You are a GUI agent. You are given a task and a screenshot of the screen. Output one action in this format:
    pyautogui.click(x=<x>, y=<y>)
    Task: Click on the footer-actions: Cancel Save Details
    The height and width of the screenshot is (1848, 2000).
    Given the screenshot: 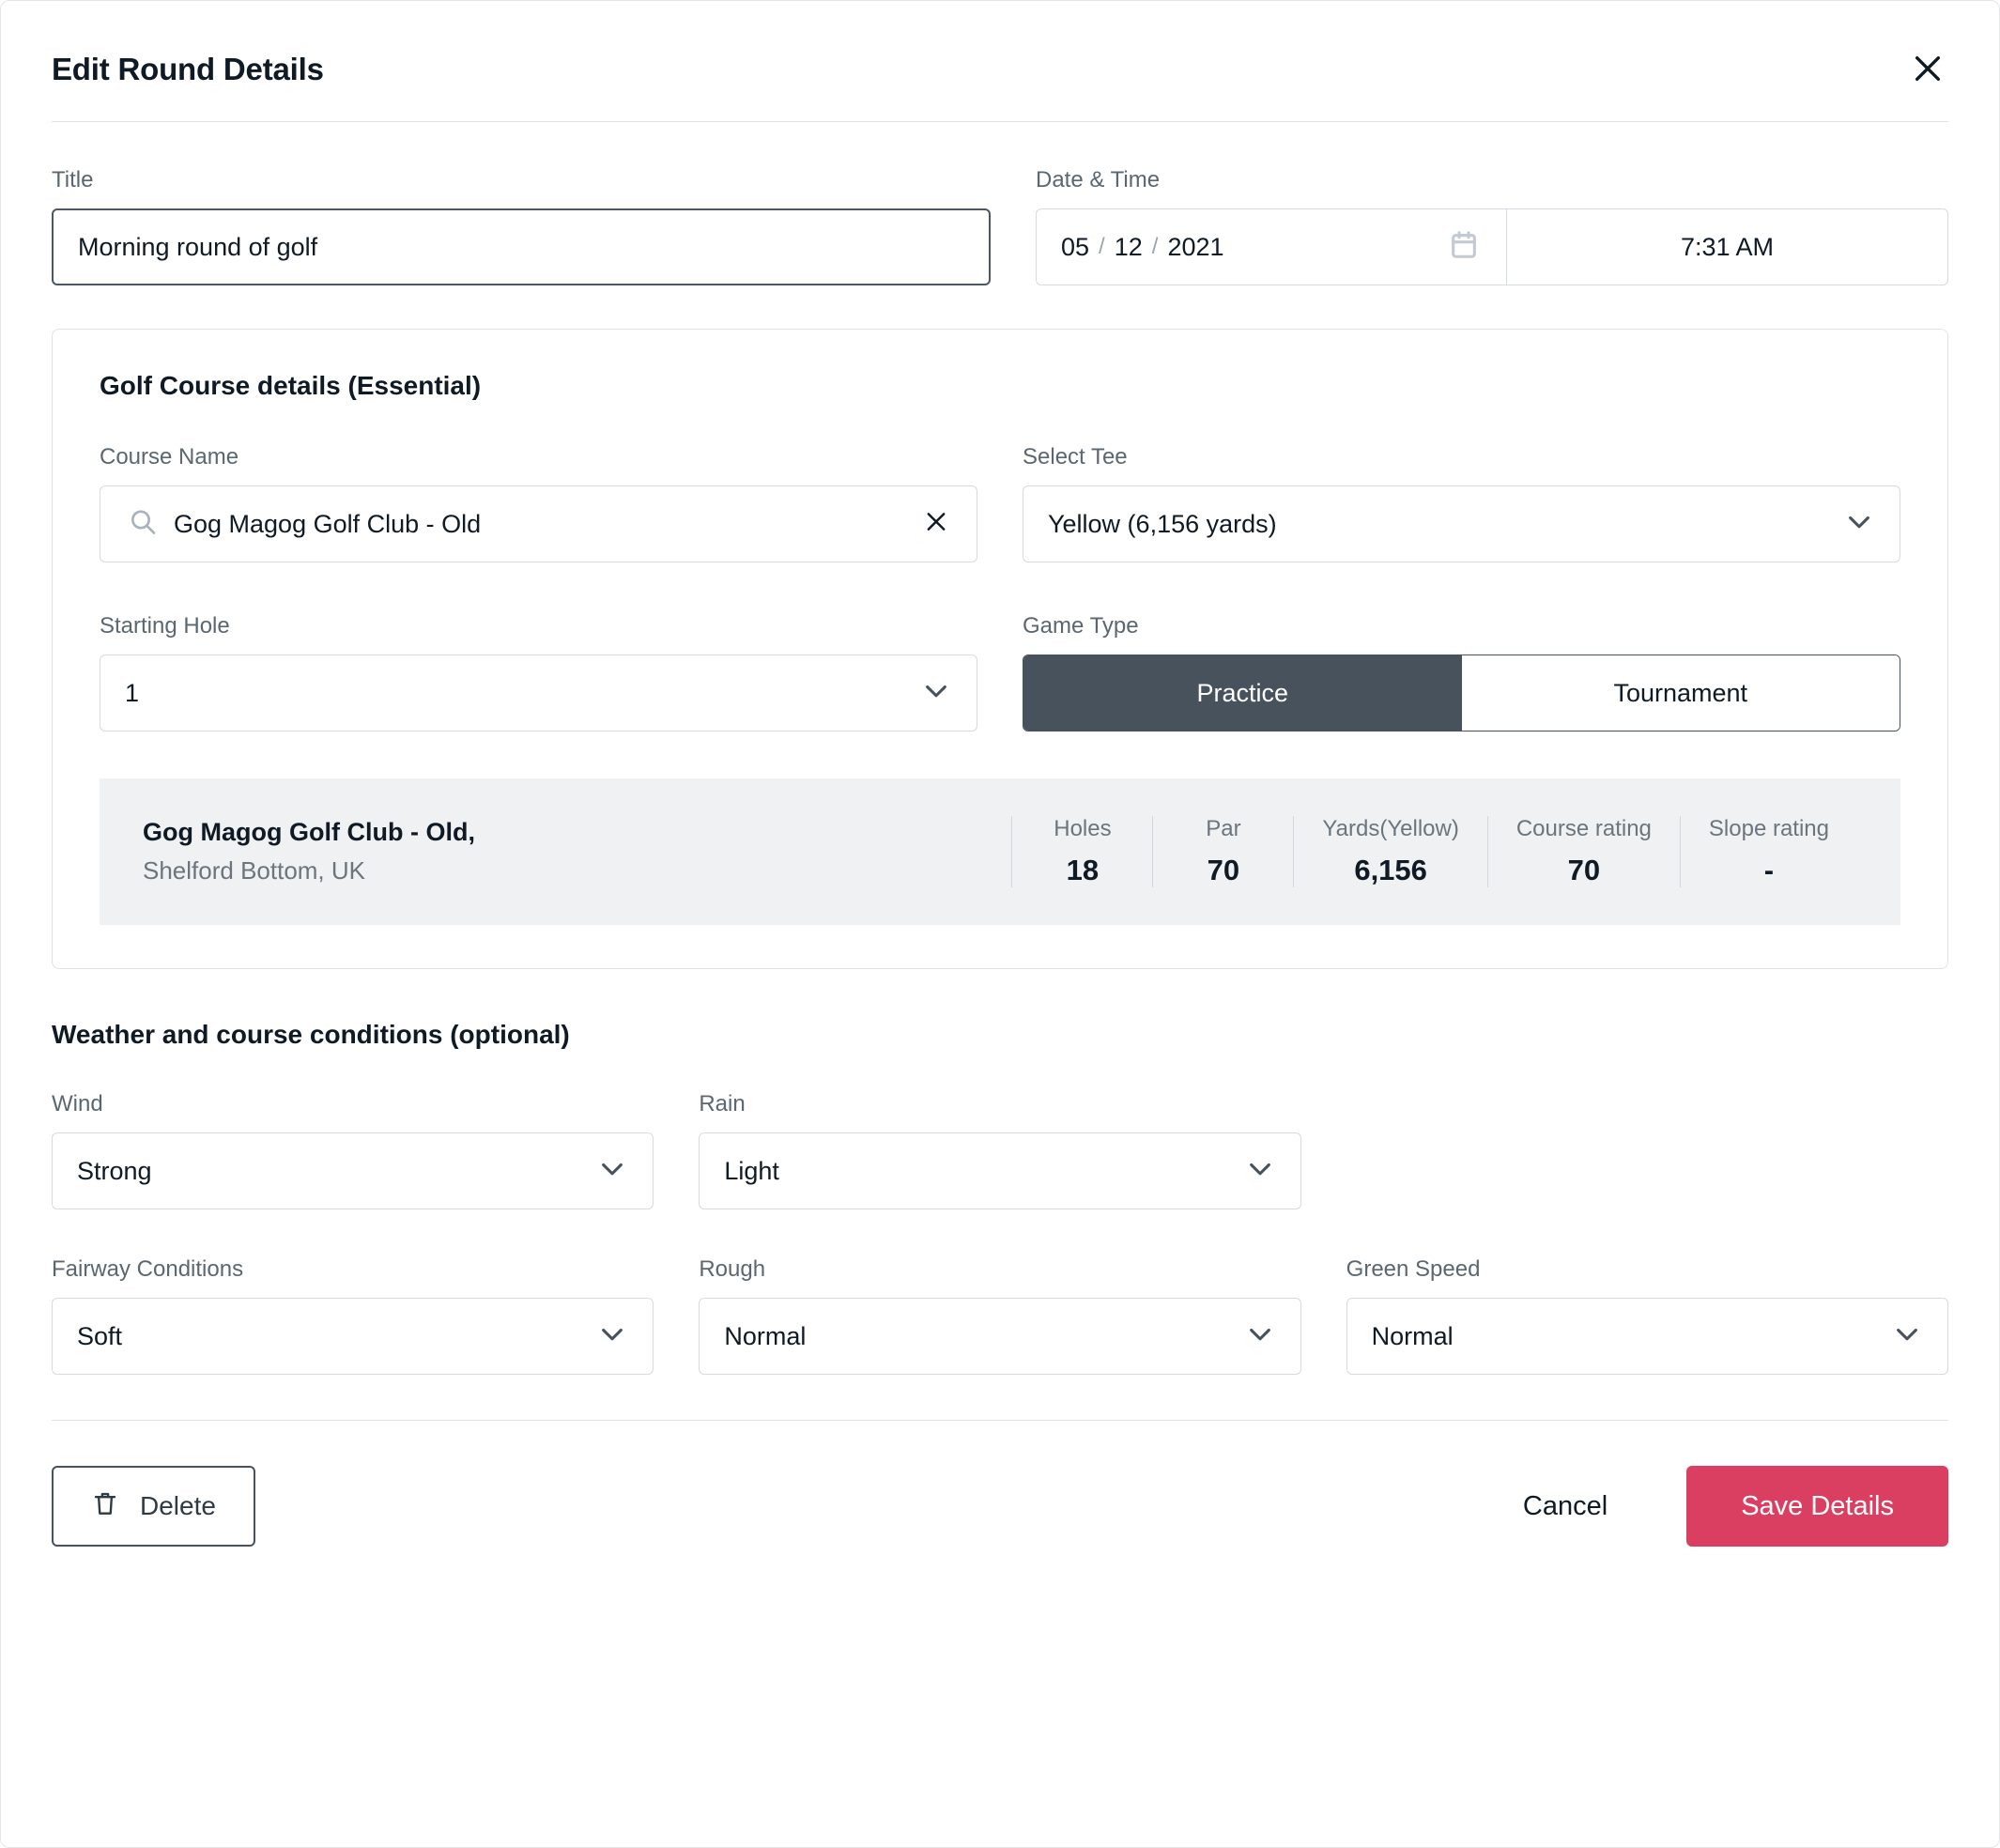 What is the action you would take?
    pyautogui.click(x=1722, y=1506)
    